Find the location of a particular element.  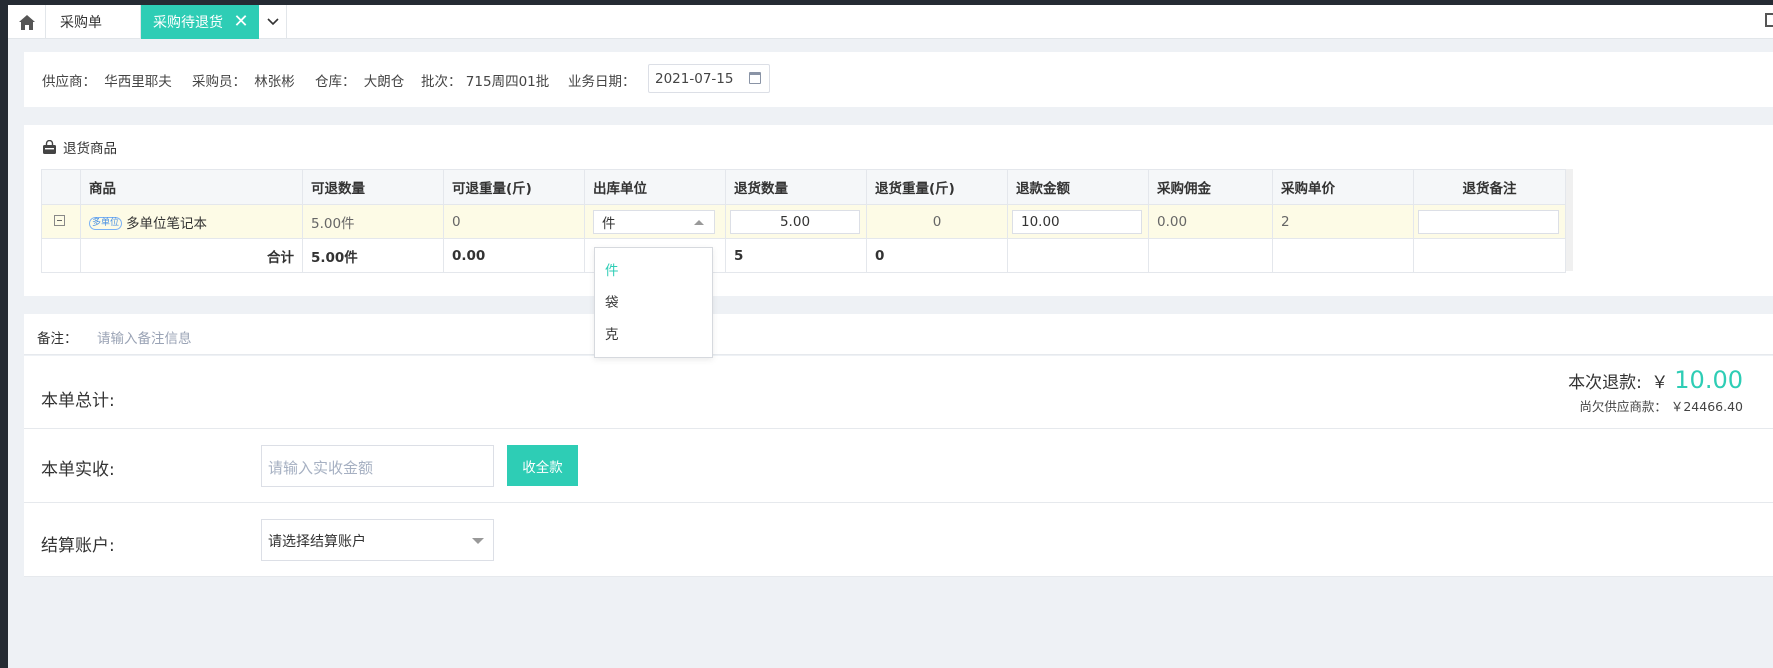

collapse-icon is located at coordinates (59, 220).